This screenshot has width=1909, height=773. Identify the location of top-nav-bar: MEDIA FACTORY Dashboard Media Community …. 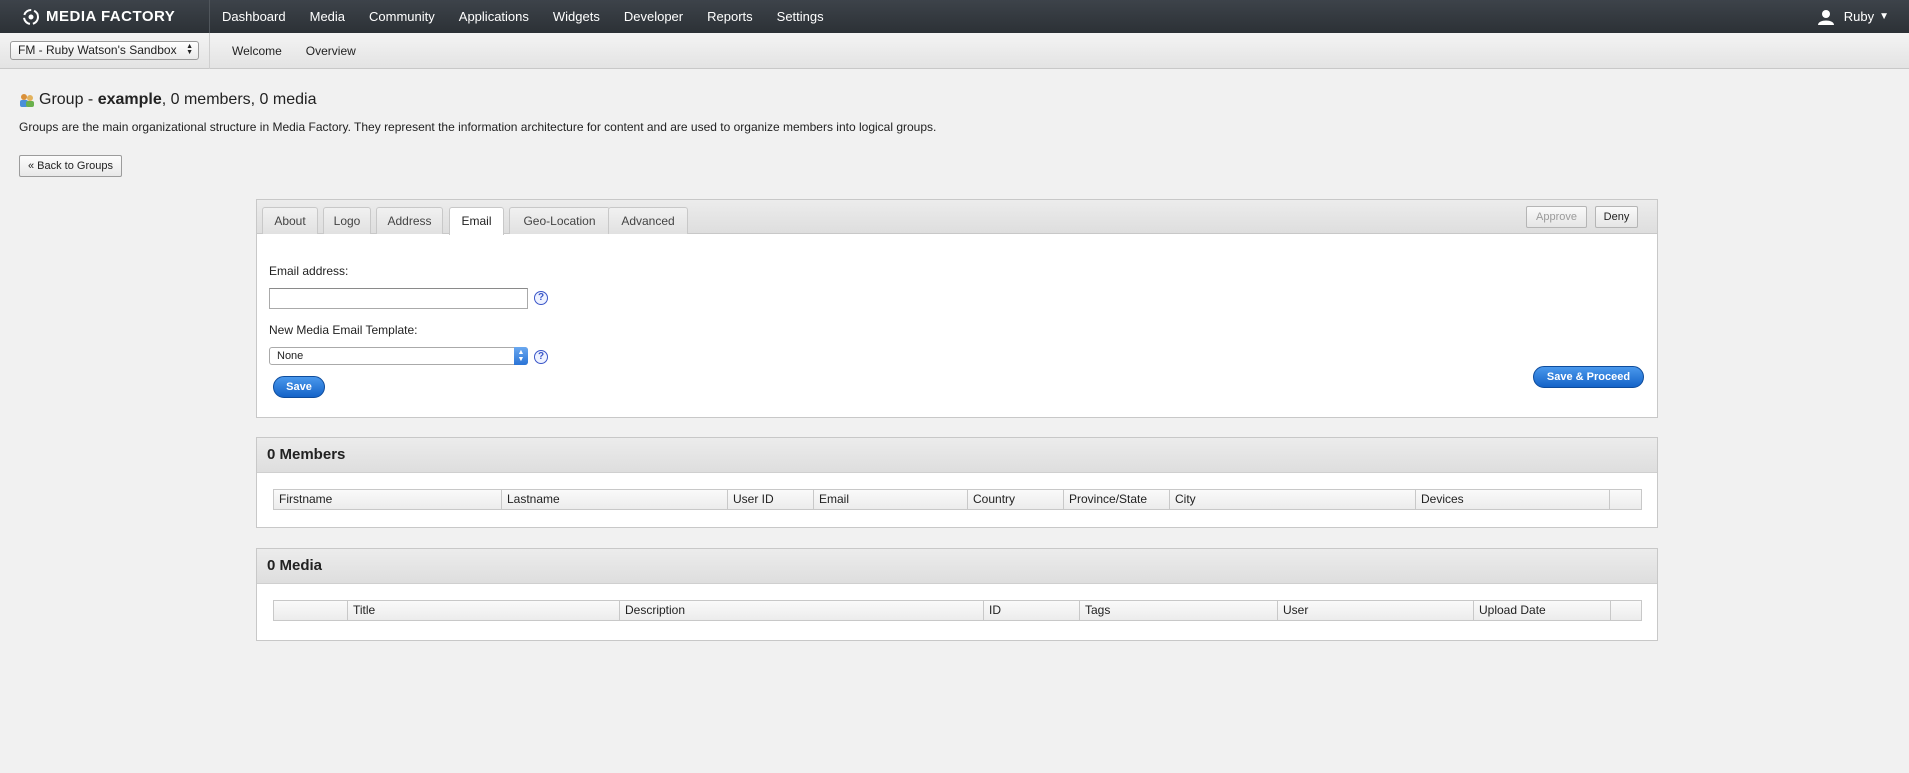
(954, 16).